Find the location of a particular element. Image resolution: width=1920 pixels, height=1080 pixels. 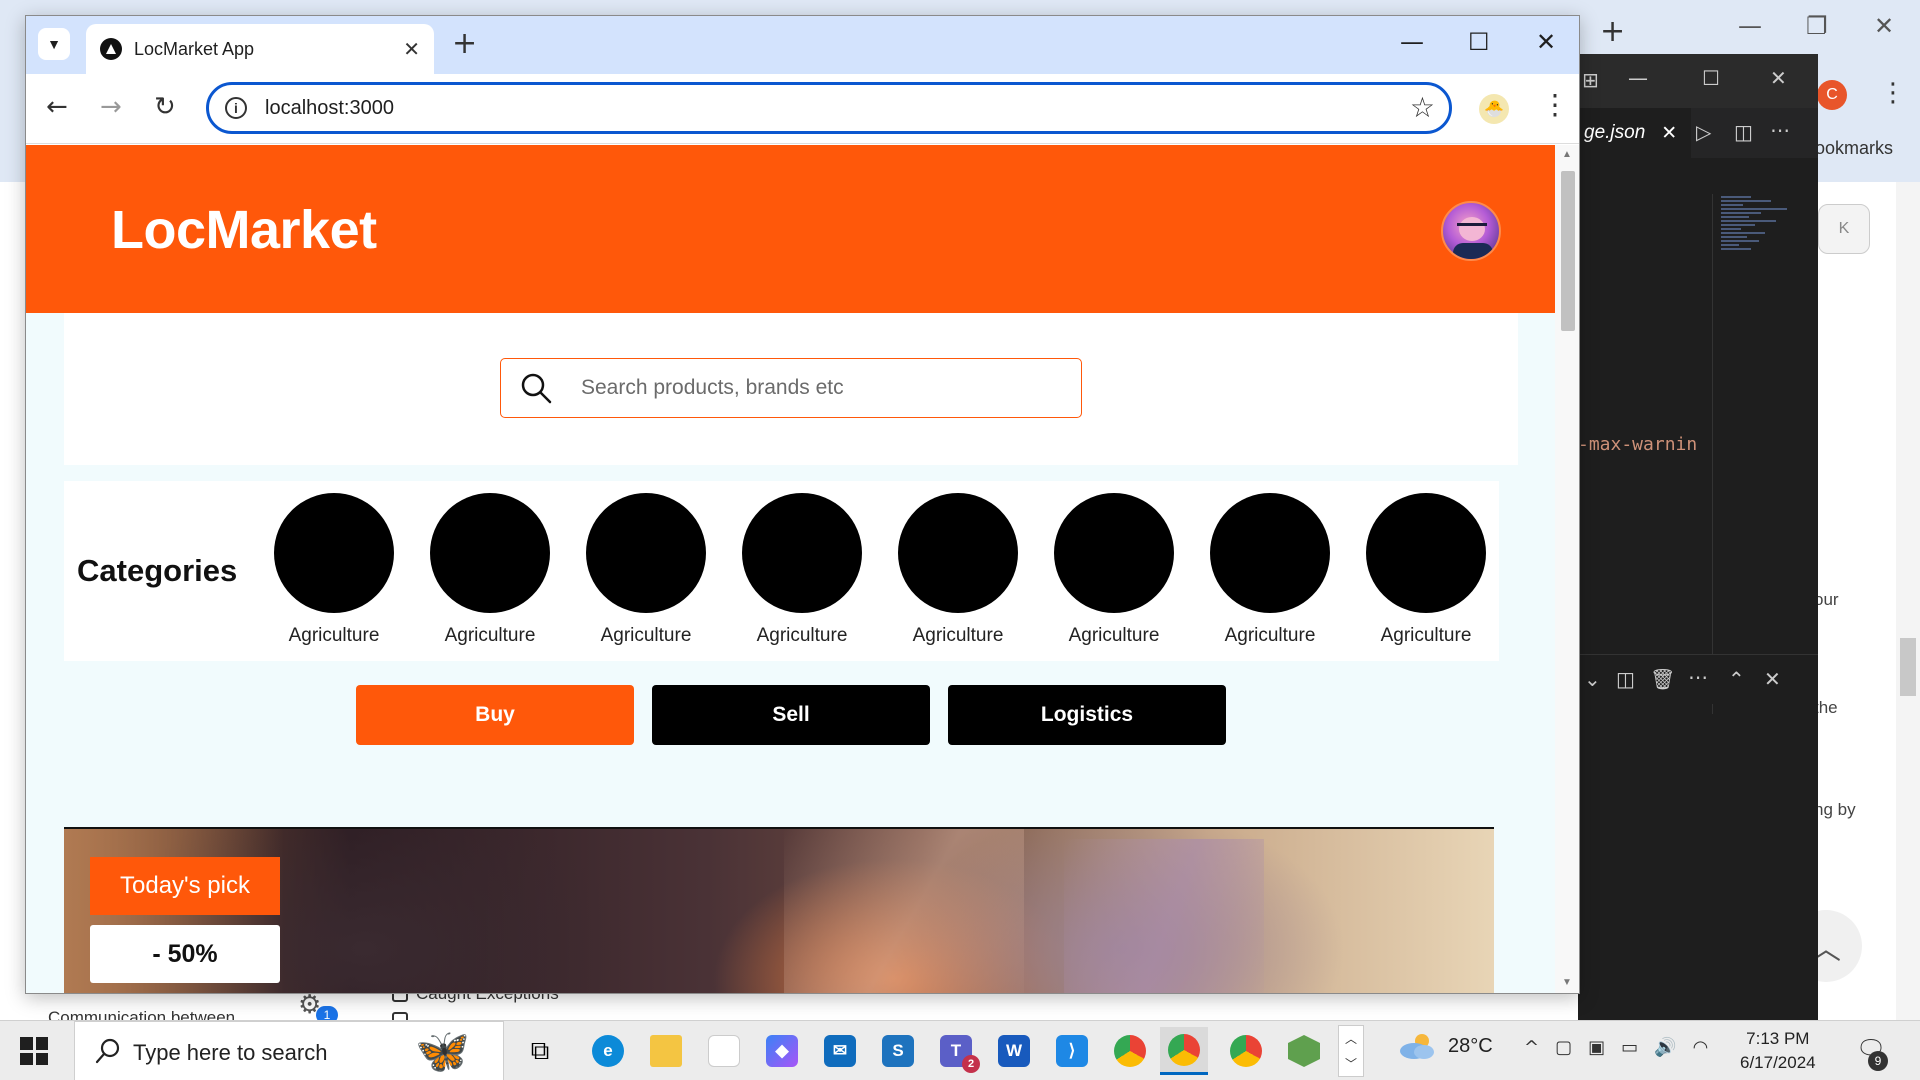

scrollbar-thumb is located at coordinates (1568, 251).